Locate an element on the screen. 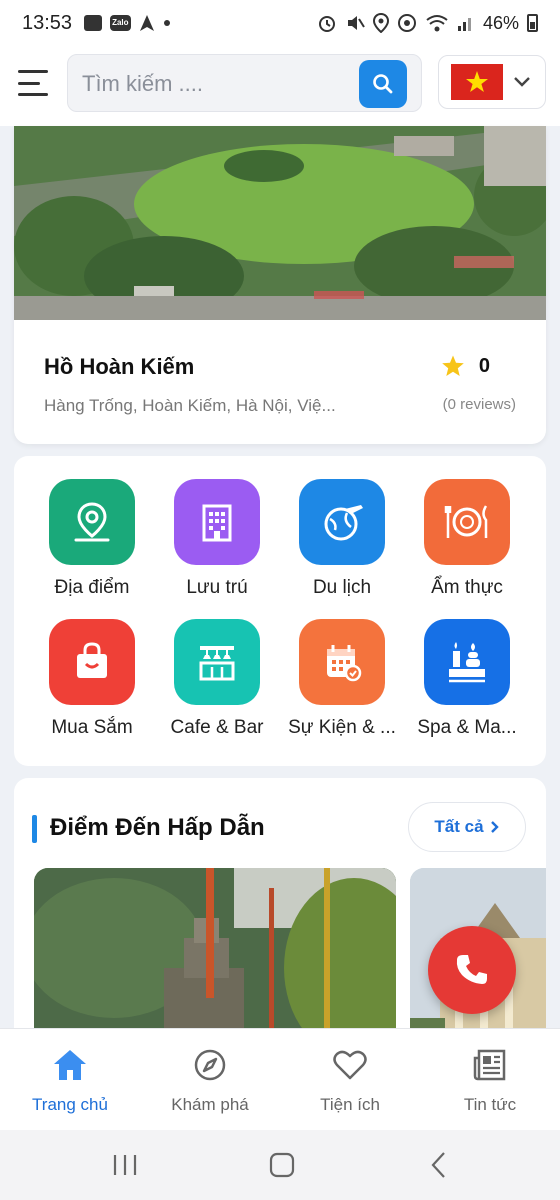 The width and height of the screenshot is (560, 1200). signal-icon is located at coordinates (464, 24).